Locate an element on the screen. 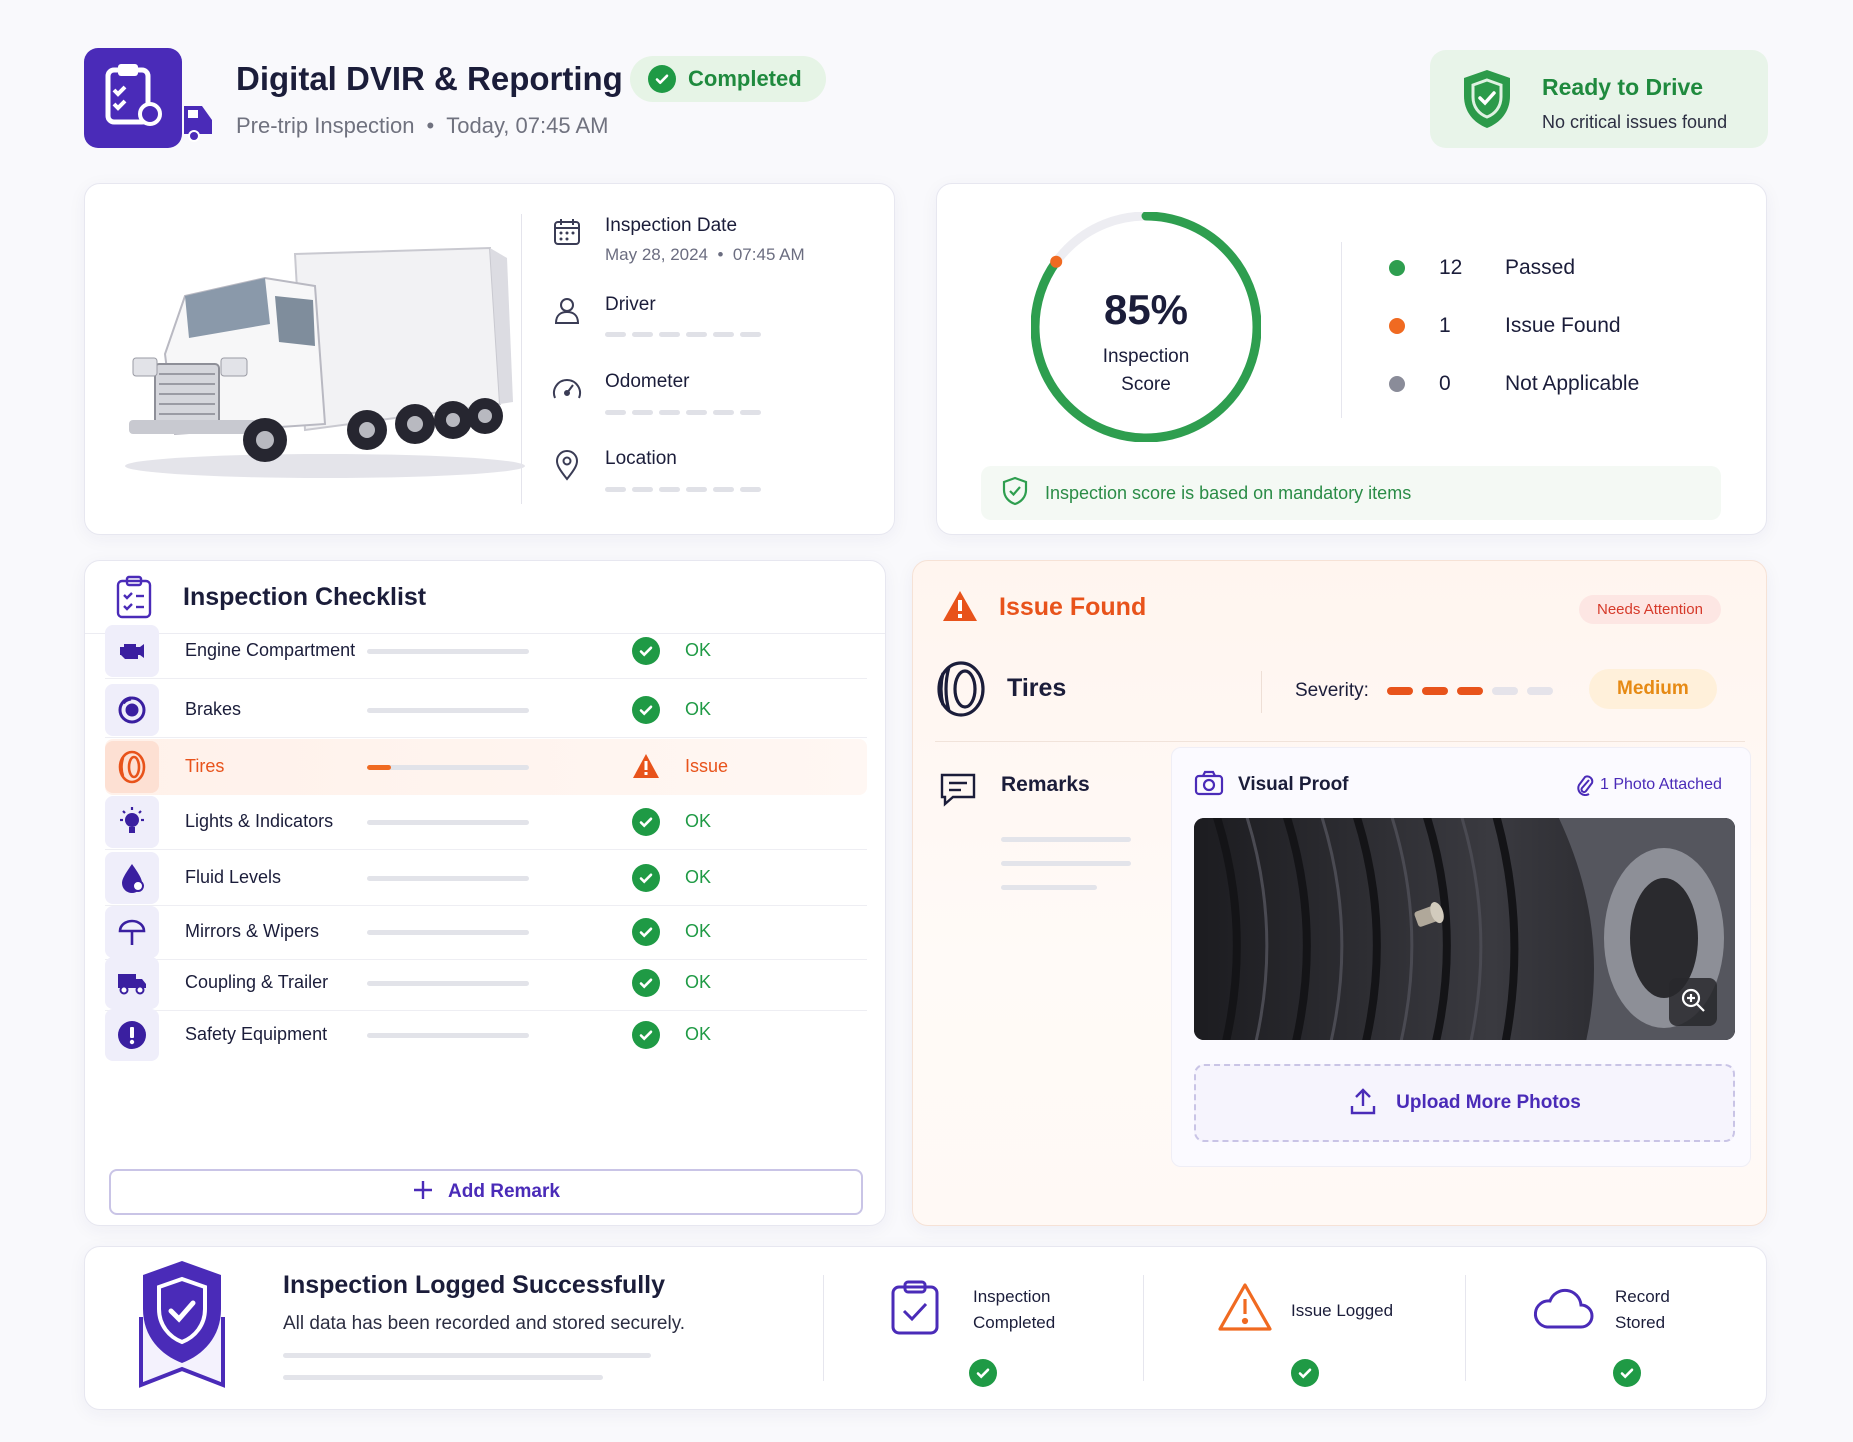 Image resolution: width=1853 pixels, height=1442 pixels. field-value-odometer-placeholder is located at coordinates (683, 412).